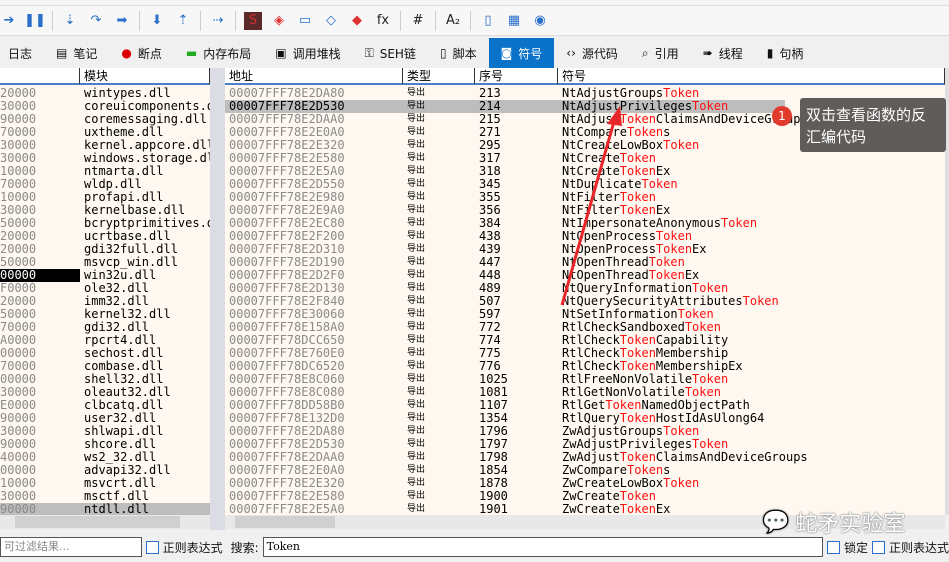  I want to click on symbol-name: NtQueryInformationToken, so click(753, 288).